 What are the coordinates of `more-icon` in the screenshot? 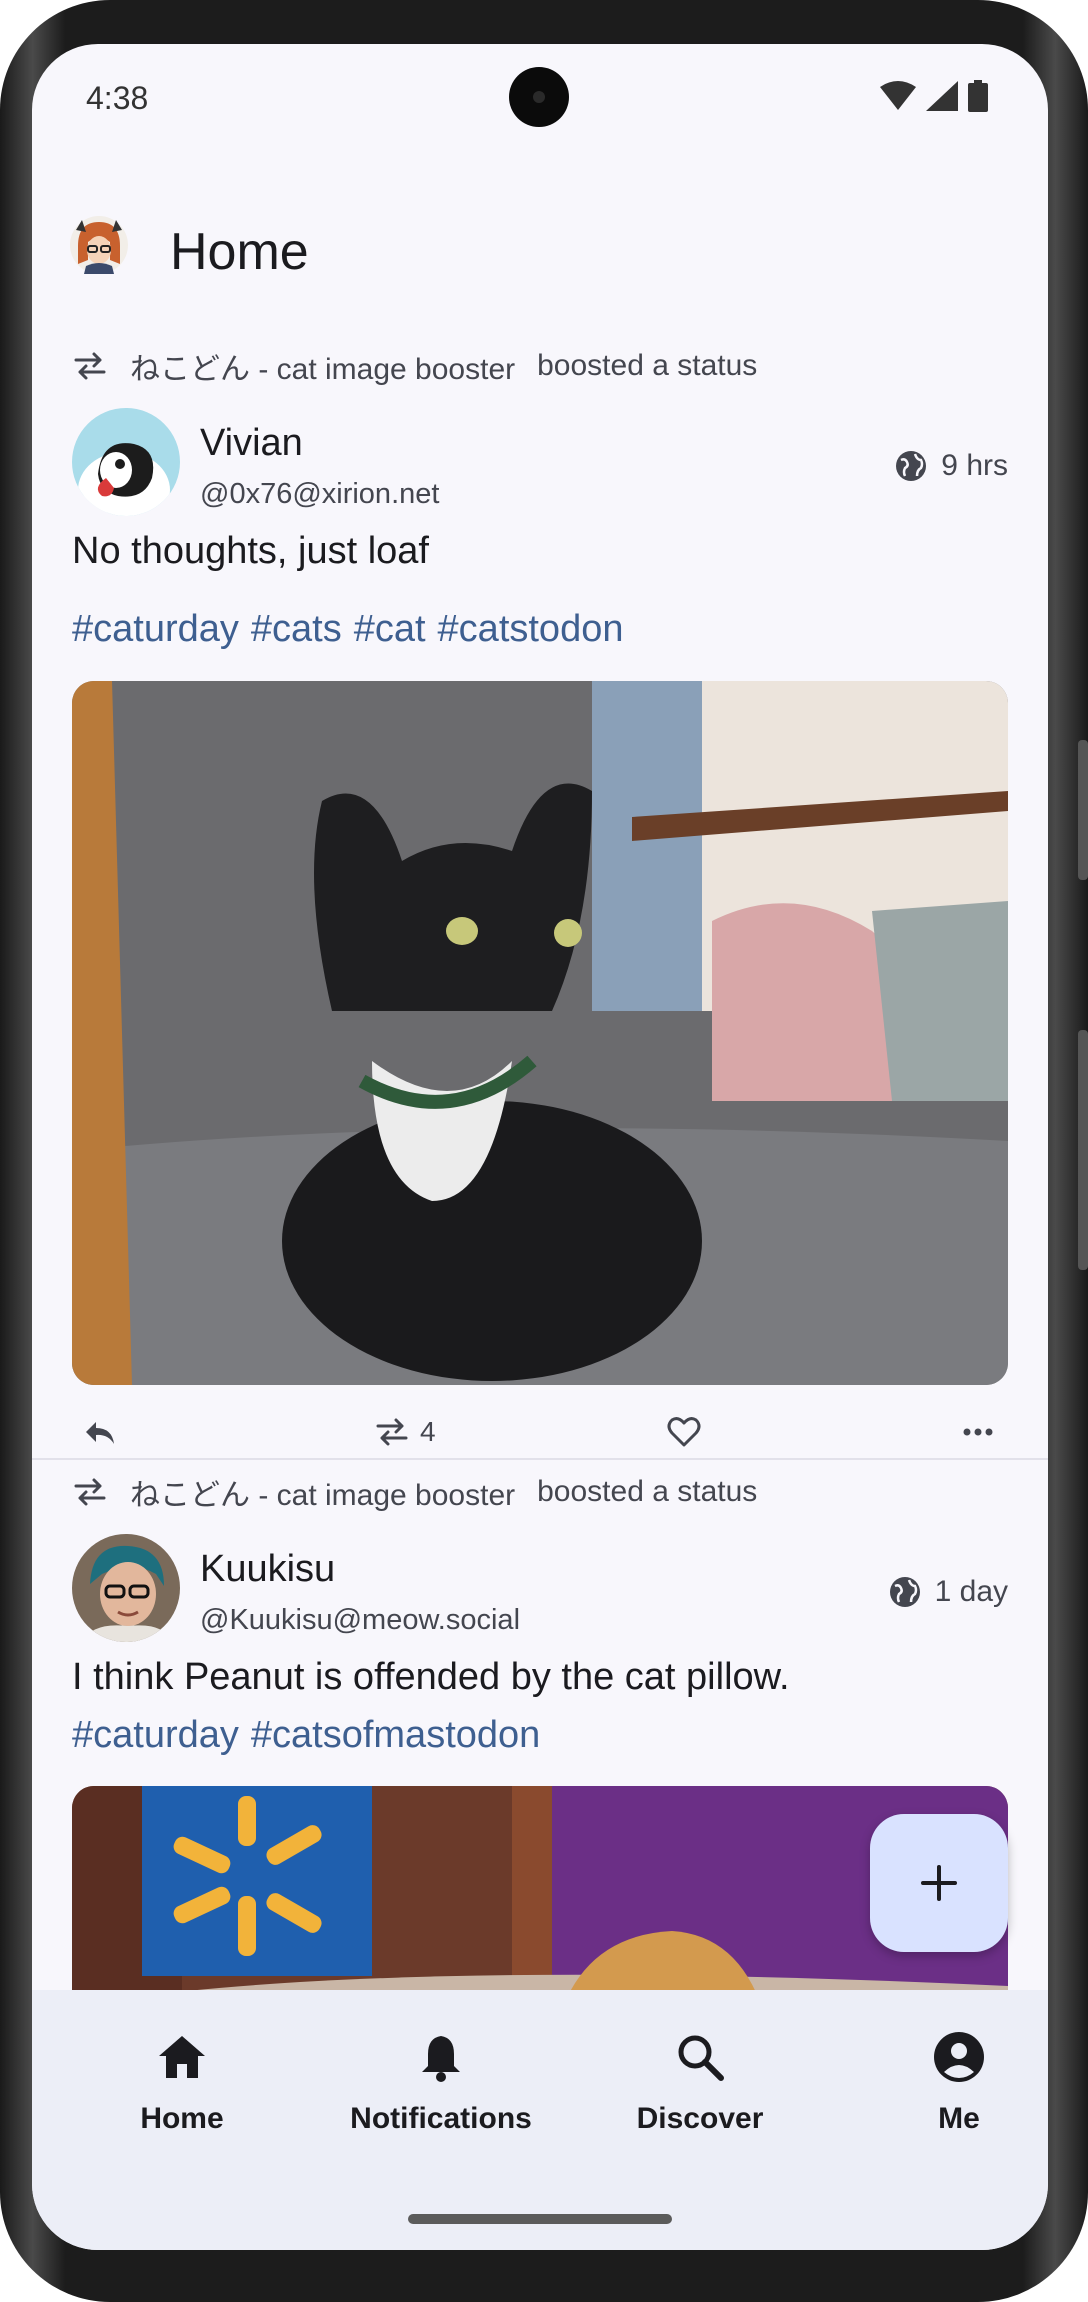 It's located at (978, 1432).